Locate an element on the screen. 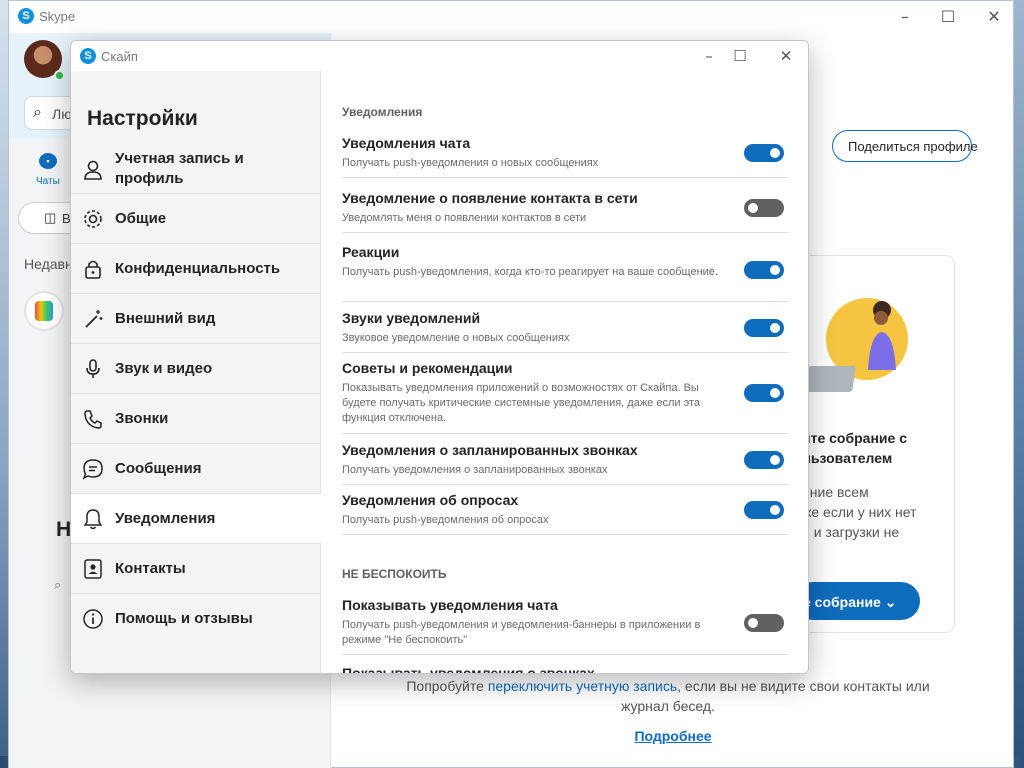 The height and width of the screenshot is (768, 1024). dnd-chat-toggle is located at coordinates (764, 623).